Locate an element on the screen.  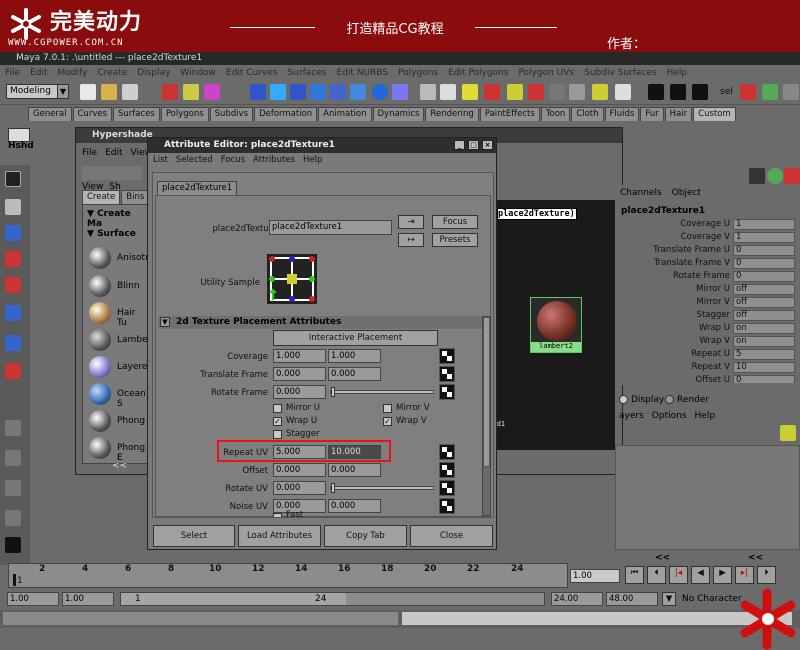
lasso-tool-icon is located at coordinates (13, 207).